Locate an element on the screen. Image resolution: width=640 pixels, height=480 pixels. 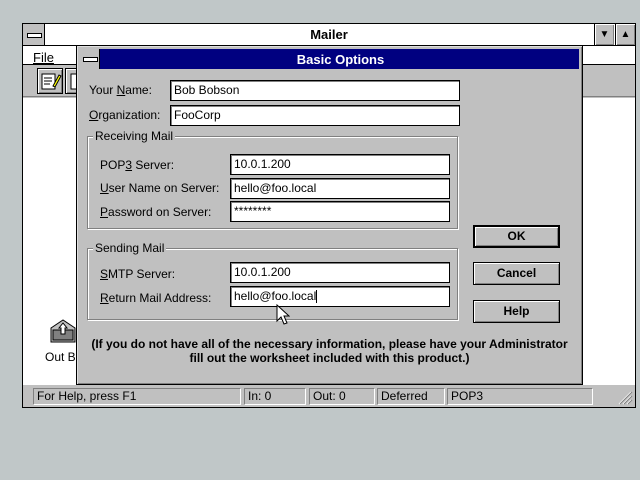
user-name-label: User Name on Server: is located at coordinates (160, 188).